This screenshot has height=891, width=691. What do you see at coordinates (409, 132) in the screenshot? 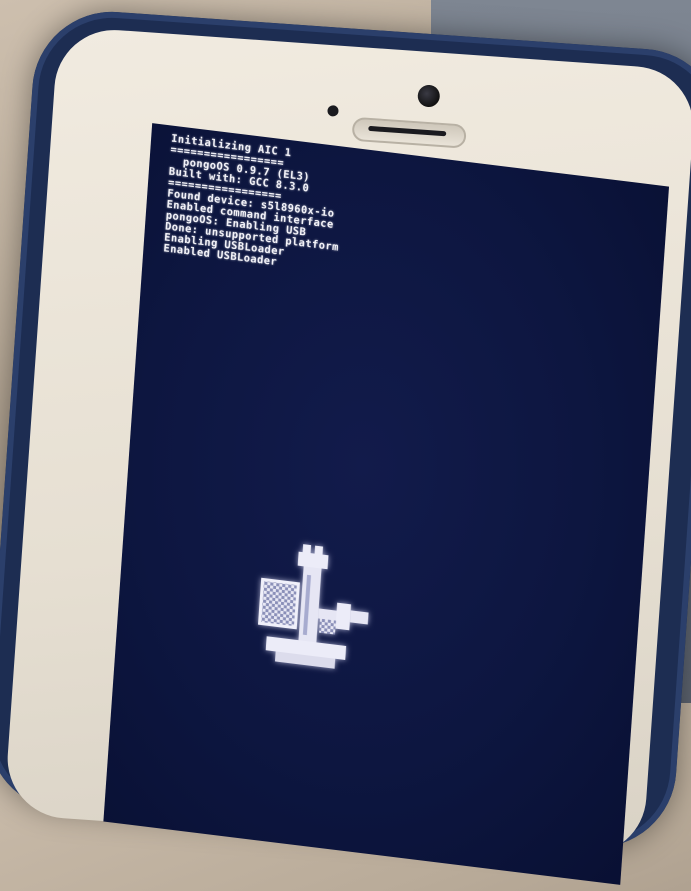
I see `earpiece-speaker-icon` at bounding box center [409, 132].